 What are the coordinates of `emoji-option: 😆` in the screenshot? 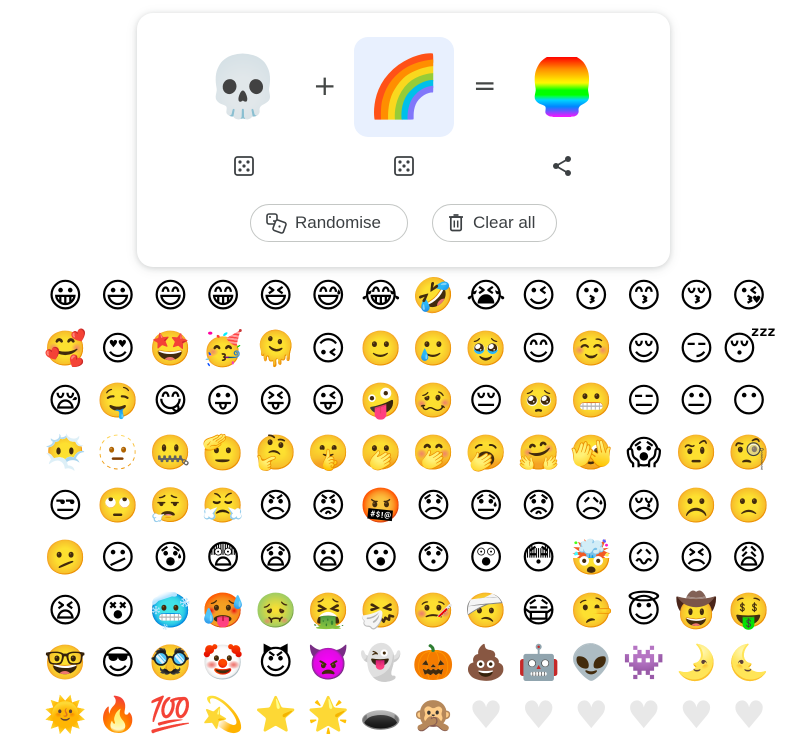 It's located at (275, 296).